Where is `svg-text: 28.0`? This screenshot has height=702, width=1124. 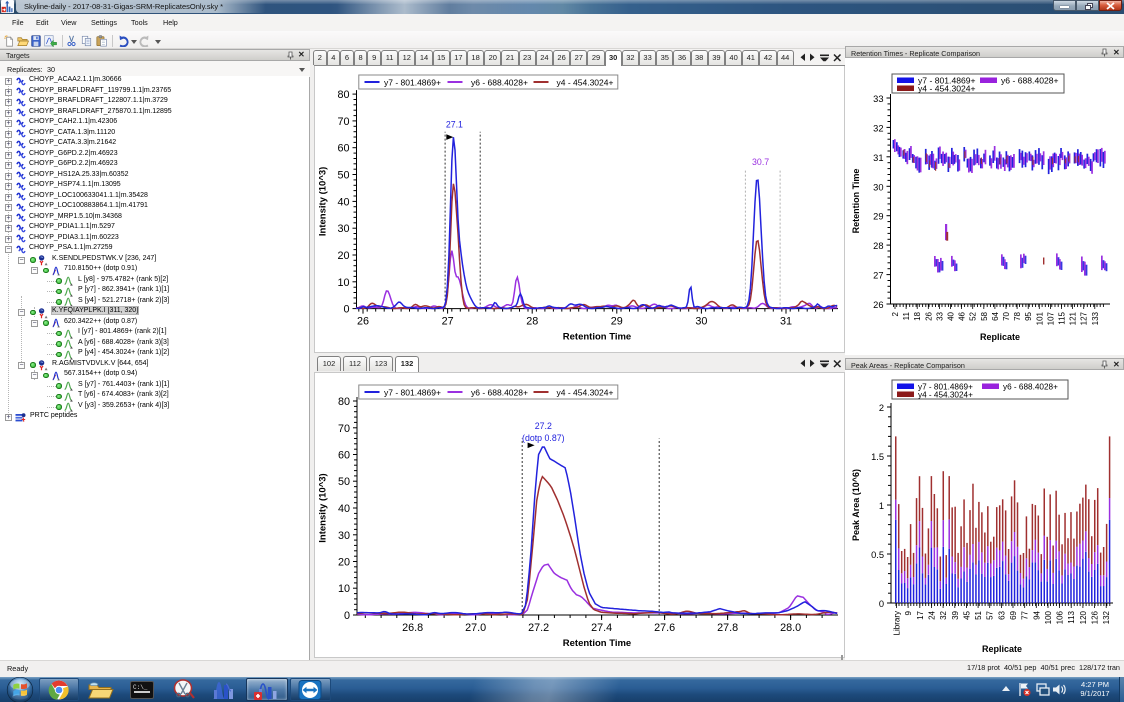
svg-text: 28.0 is located at coordinates (790, 628).